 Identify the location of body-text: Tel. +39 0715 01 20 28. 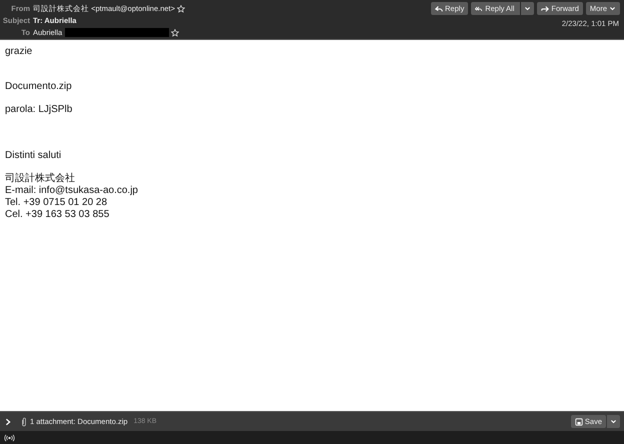
(56, 203).